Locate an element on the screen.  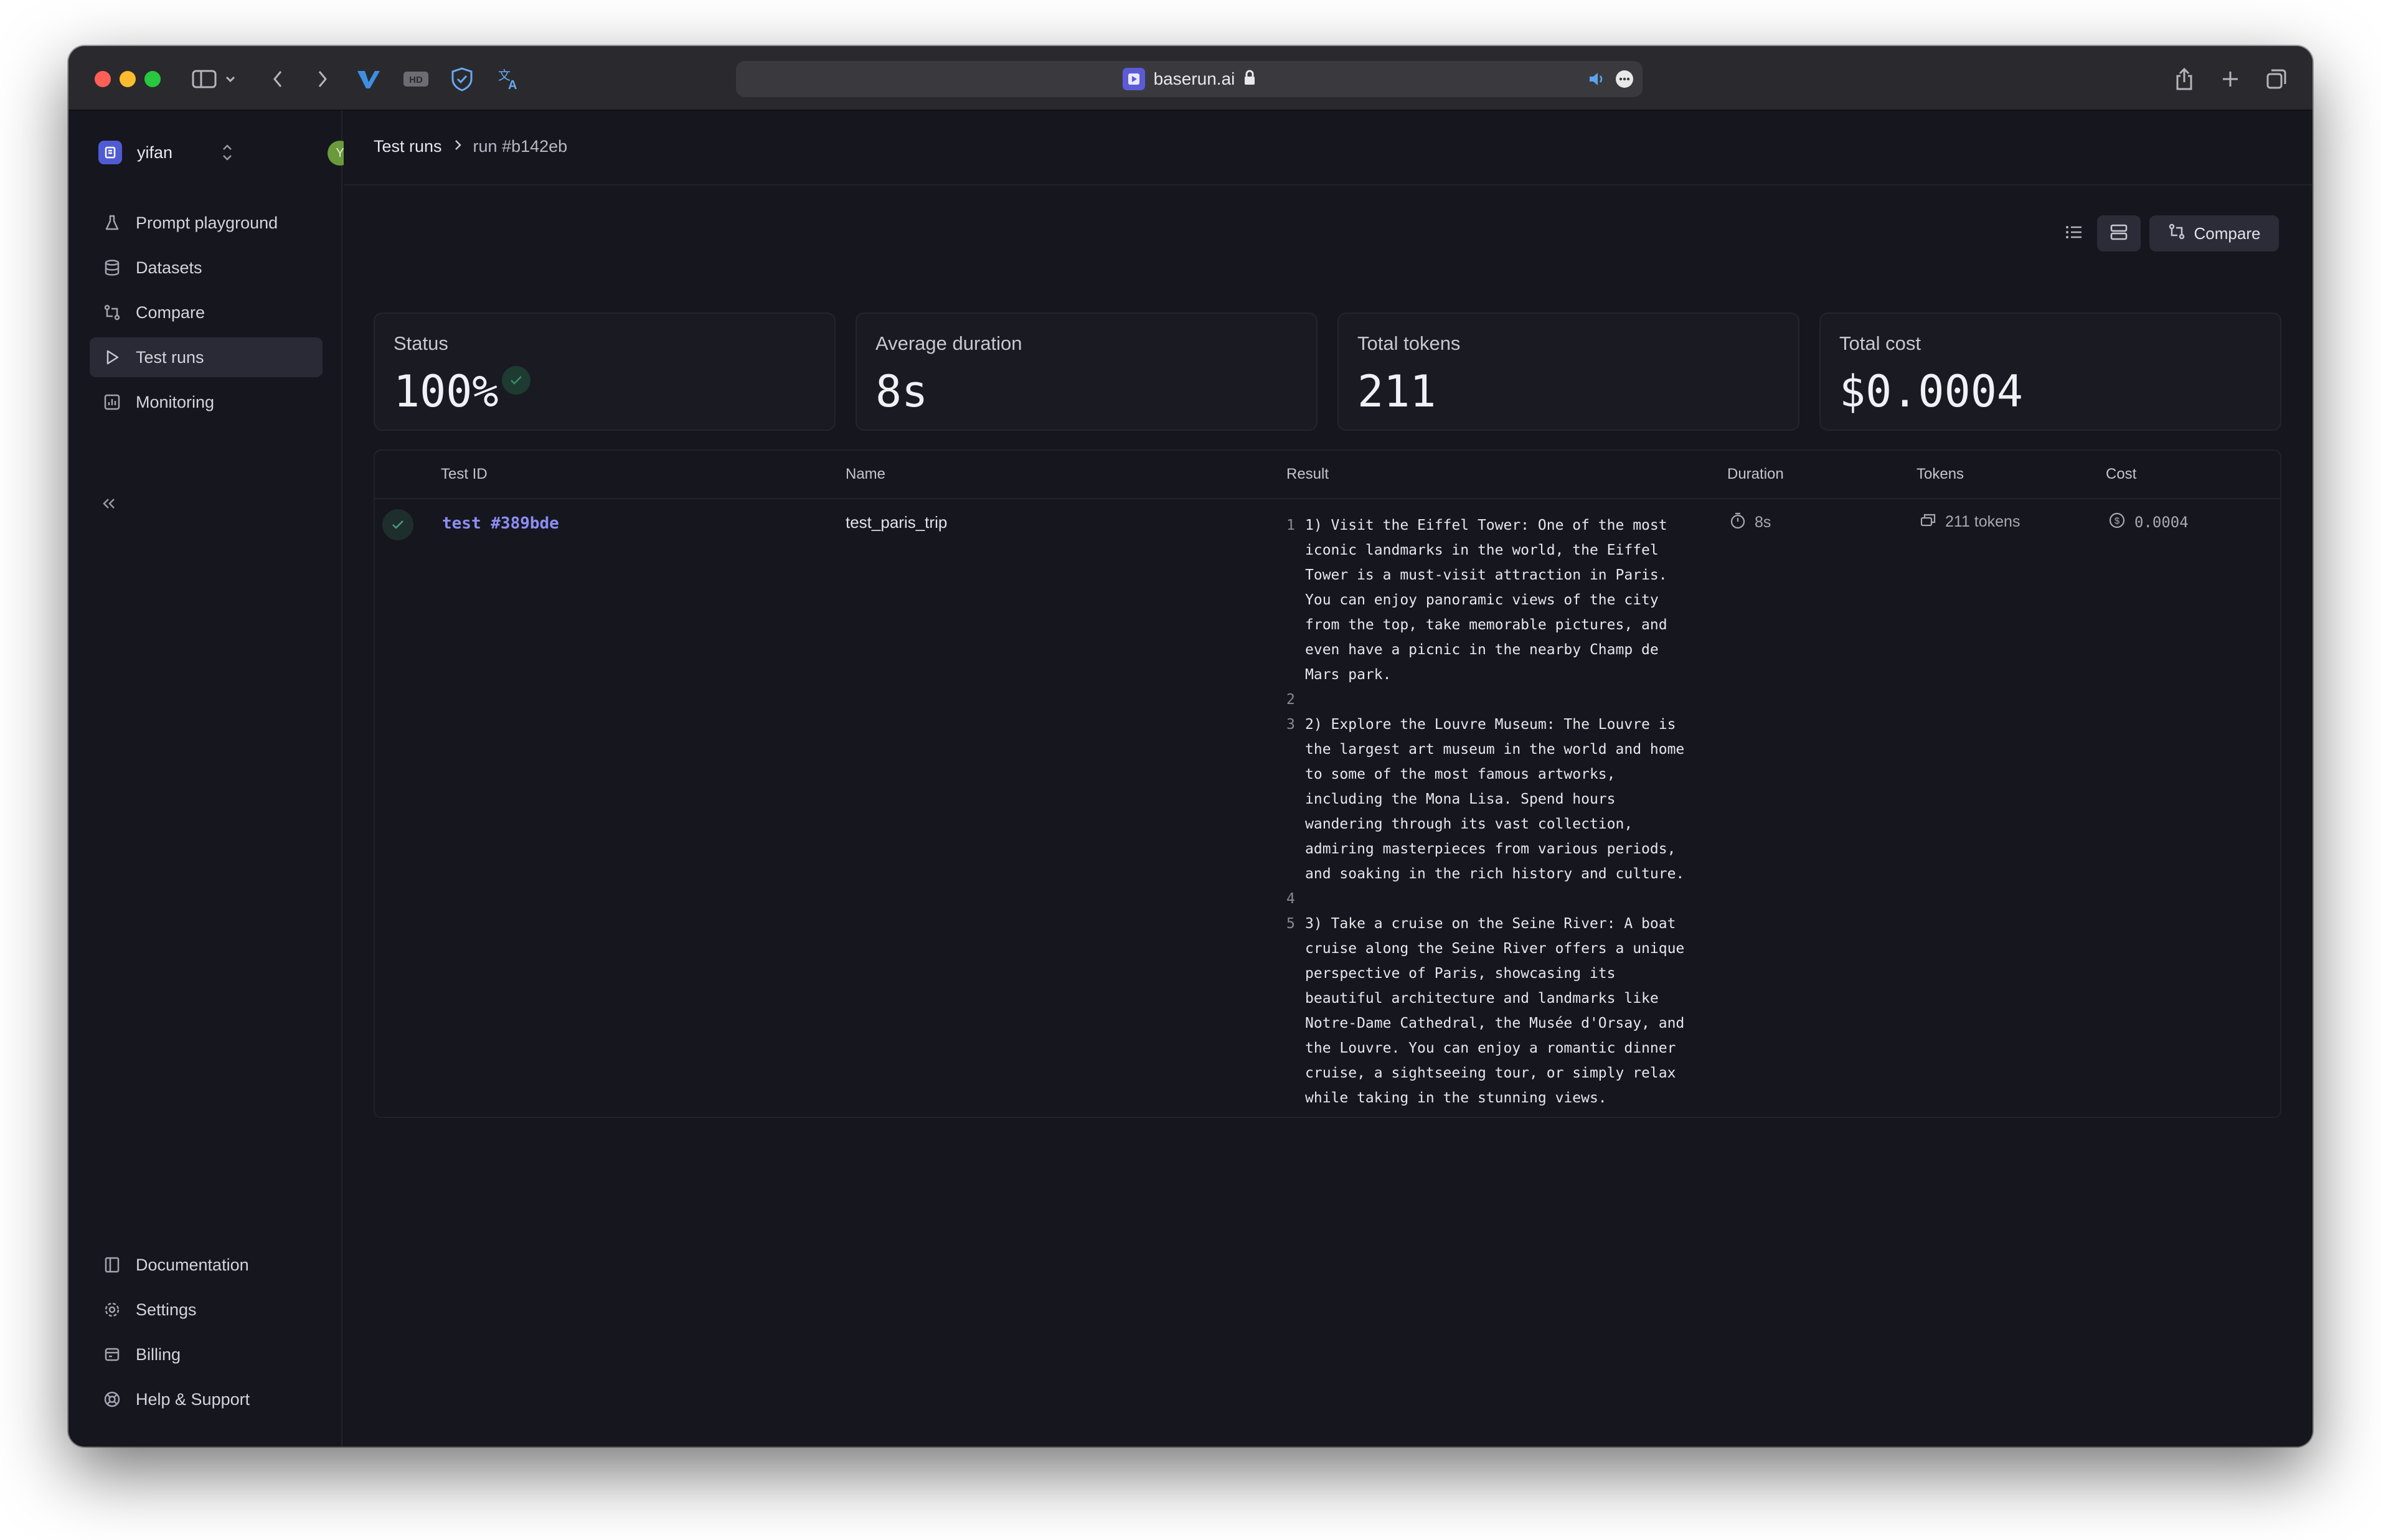
book-icon is located at coordinates (112, 1265).